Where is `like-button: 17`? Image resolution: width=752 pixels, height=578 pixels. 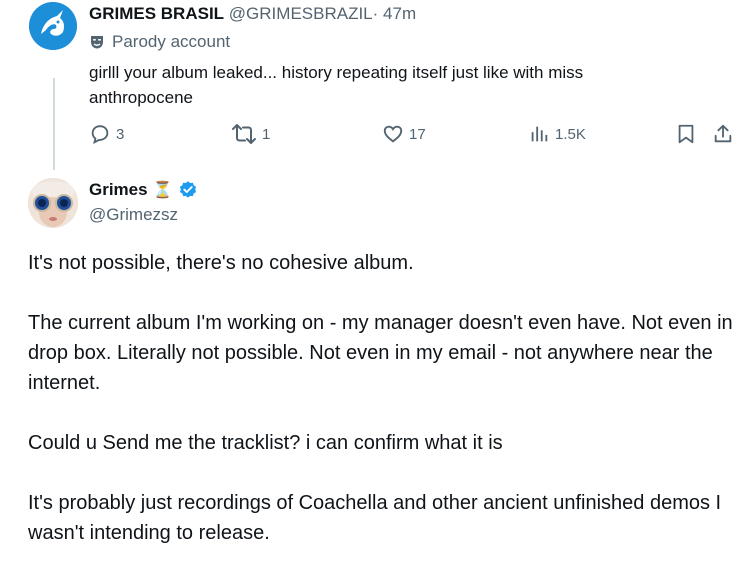
like-button: 17 is located at coordinates (404, 134).